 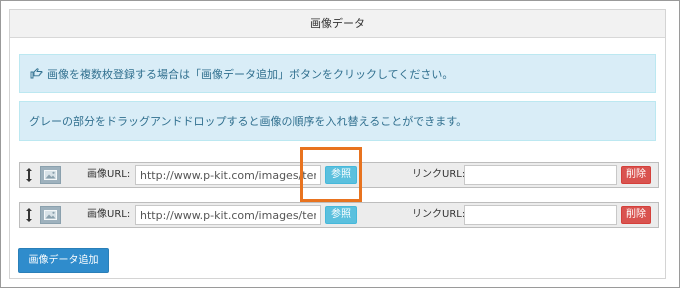 I want to click on info-text-1: 画像を複数枚登録する場合は「画像データ追加」ボタンをクリックしてください。, so click(x=250, y=74).